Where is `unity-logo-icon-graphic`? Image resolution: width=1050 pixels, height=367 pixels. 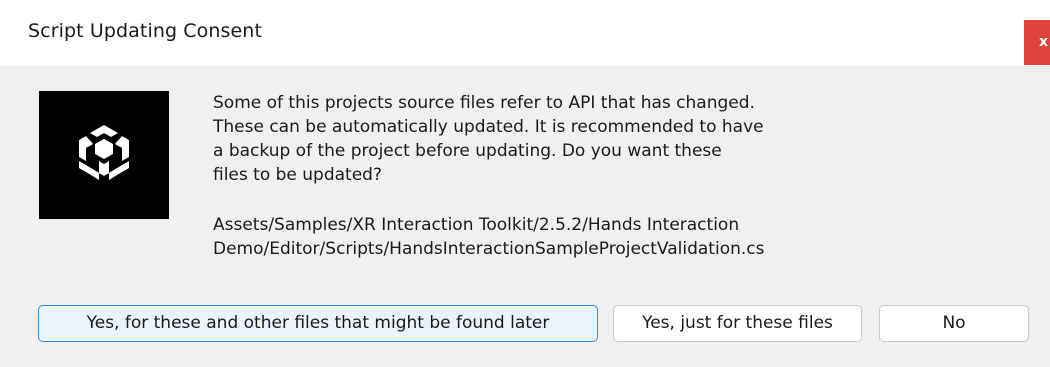 unity-logo-icon-graphic is located at coordinates (104, 152).